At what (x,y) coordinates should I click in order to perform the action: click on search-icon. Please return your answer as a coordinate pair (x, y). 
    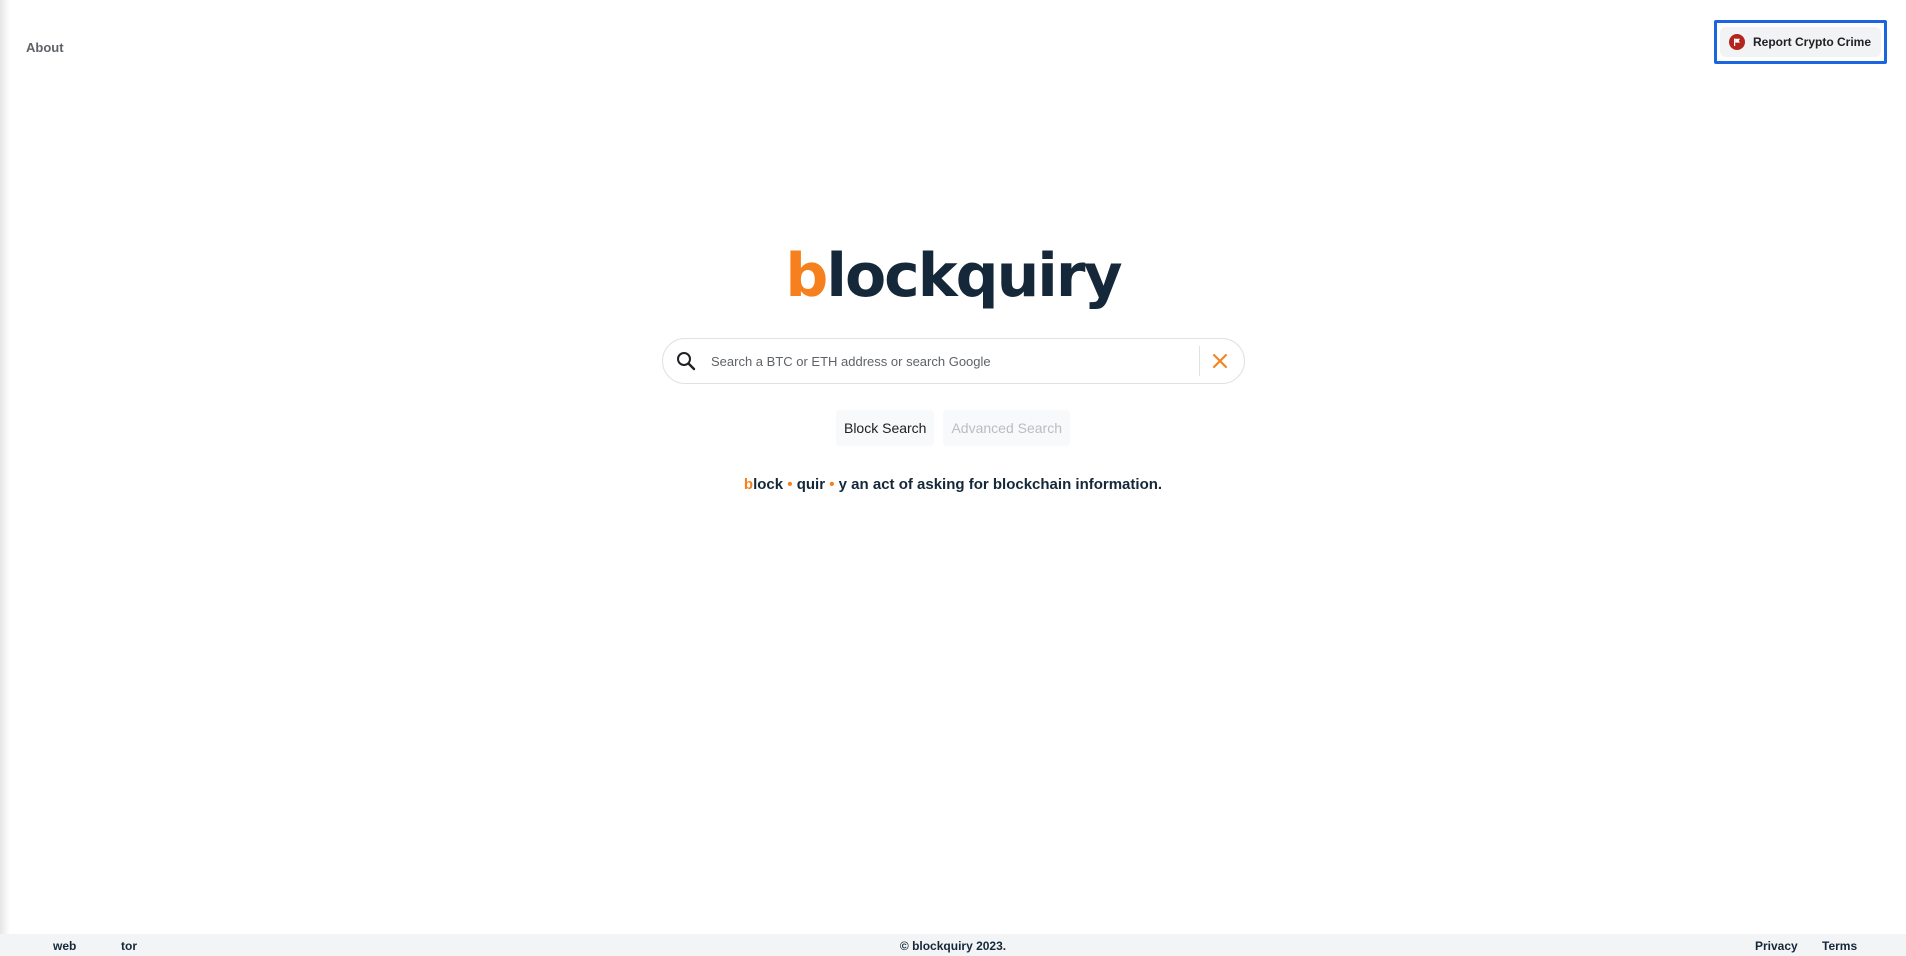
    Looking at the image, I should click on (686, 361).